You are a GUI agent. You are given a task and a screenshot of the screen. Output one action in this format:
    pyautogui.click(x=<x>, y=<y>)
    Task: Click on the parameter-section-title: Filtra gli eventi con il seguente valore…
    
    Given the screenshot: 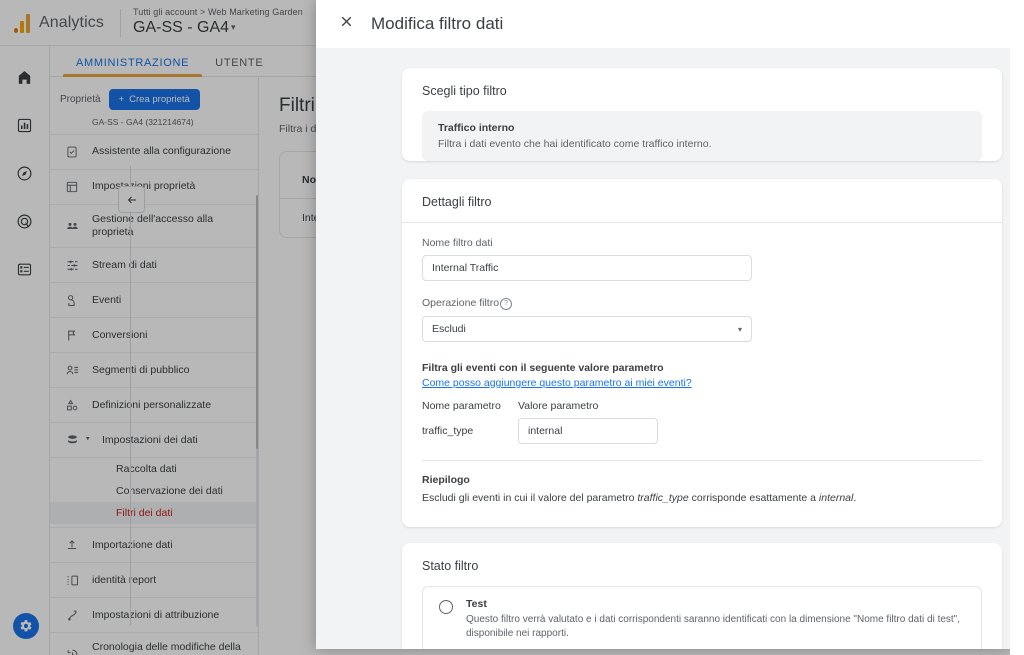 What is the action you would take?
    pyautogui.click(x=543, y=368)
    